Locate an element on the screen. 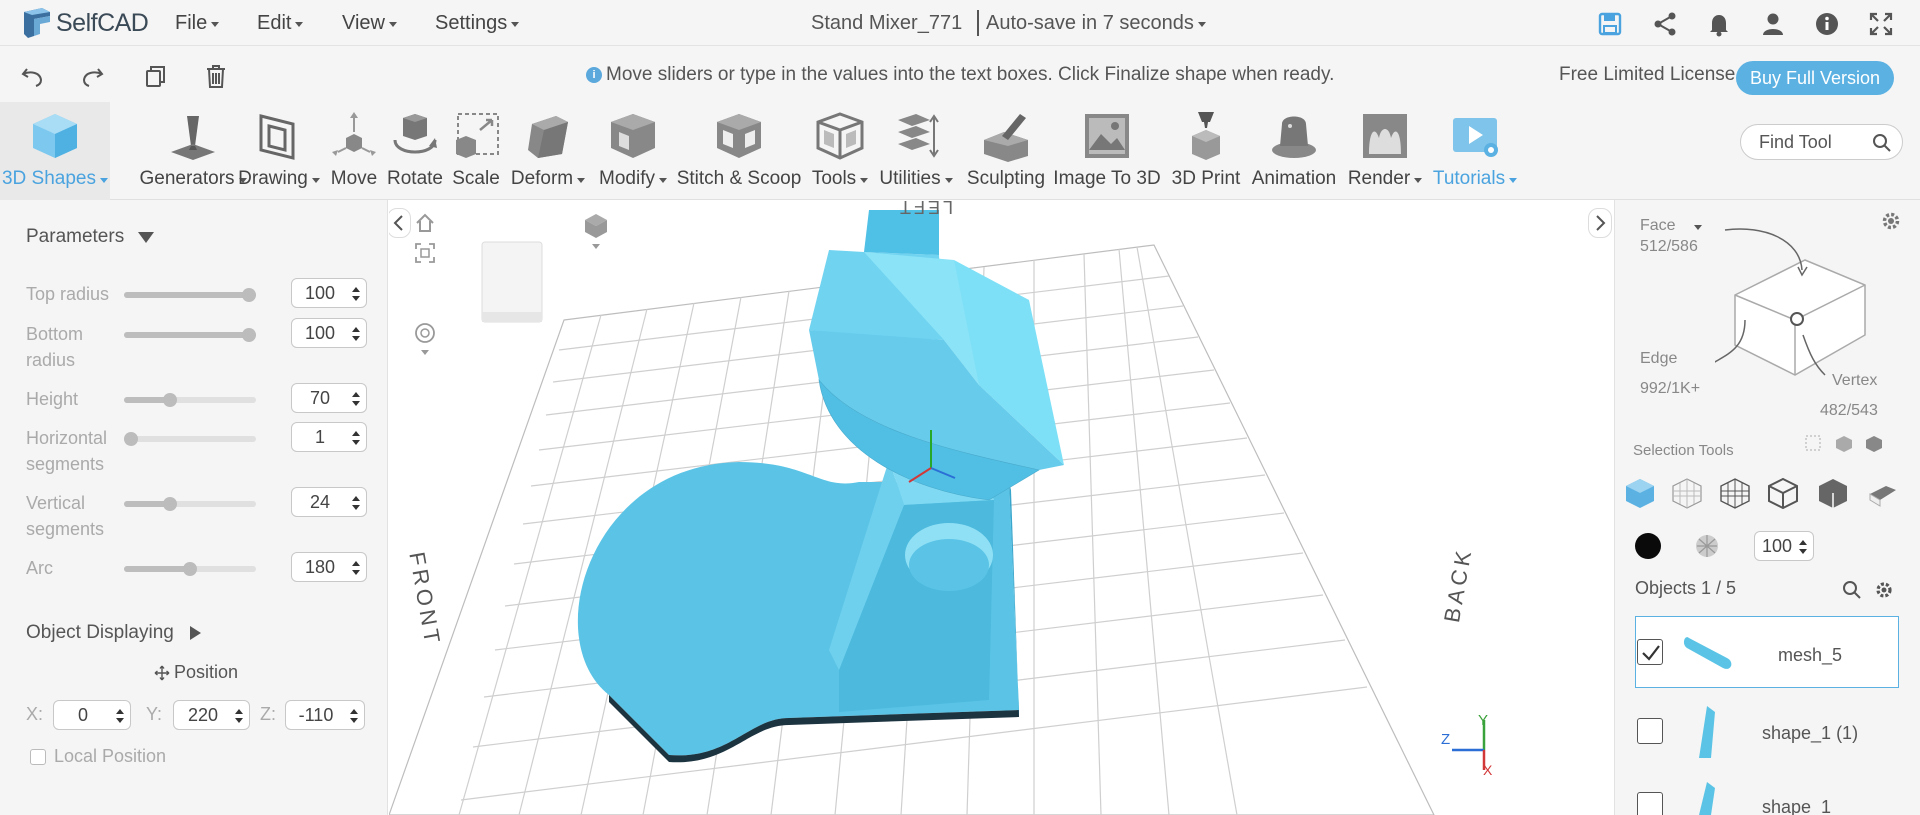 This screenshot has width=1920, height=815. param-vertical-segments-slider is located at coordinates (190, 504).